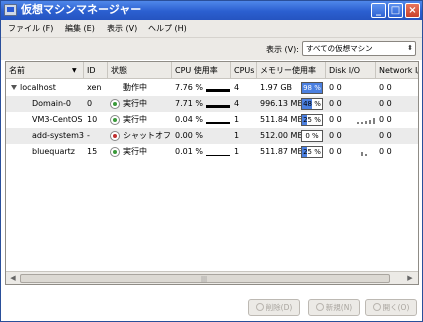 The height and width of the screenshot is (322, 423). What do you see at coordinates (122, 29) in the screenshot?
I see `menu-view: 表示 (V)` at bounding box center [122, 29].